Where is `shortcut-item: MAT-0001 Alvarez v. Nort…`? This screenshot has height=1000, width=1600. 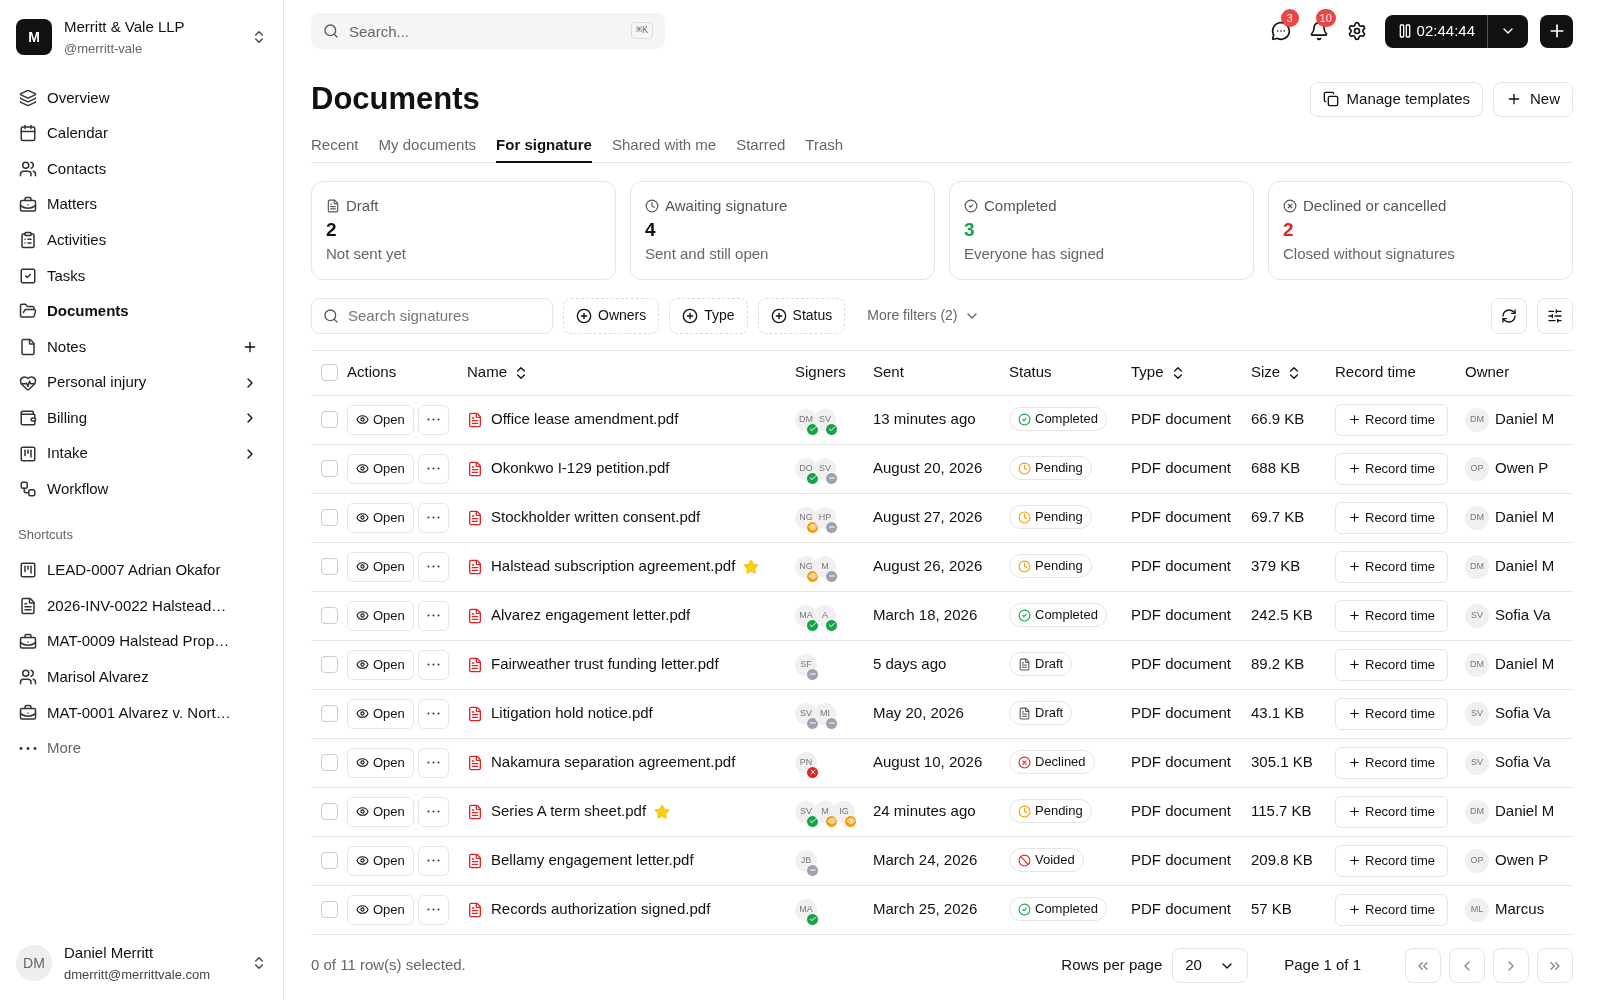
shortcut-item: MAT-0001 Alvarez v. Nort… is located at coordinates (141, 713).